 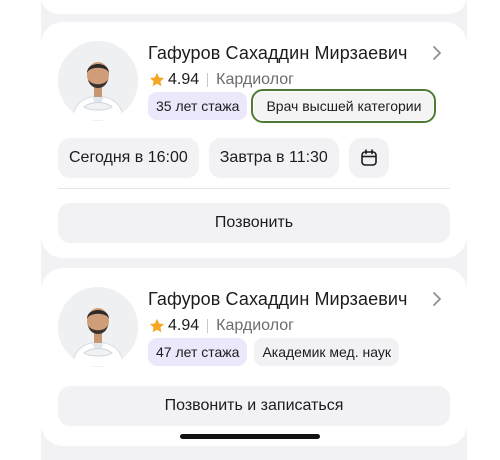 I want to click on experience-badge: 47 лет стажа, so click(x=198, y=352).